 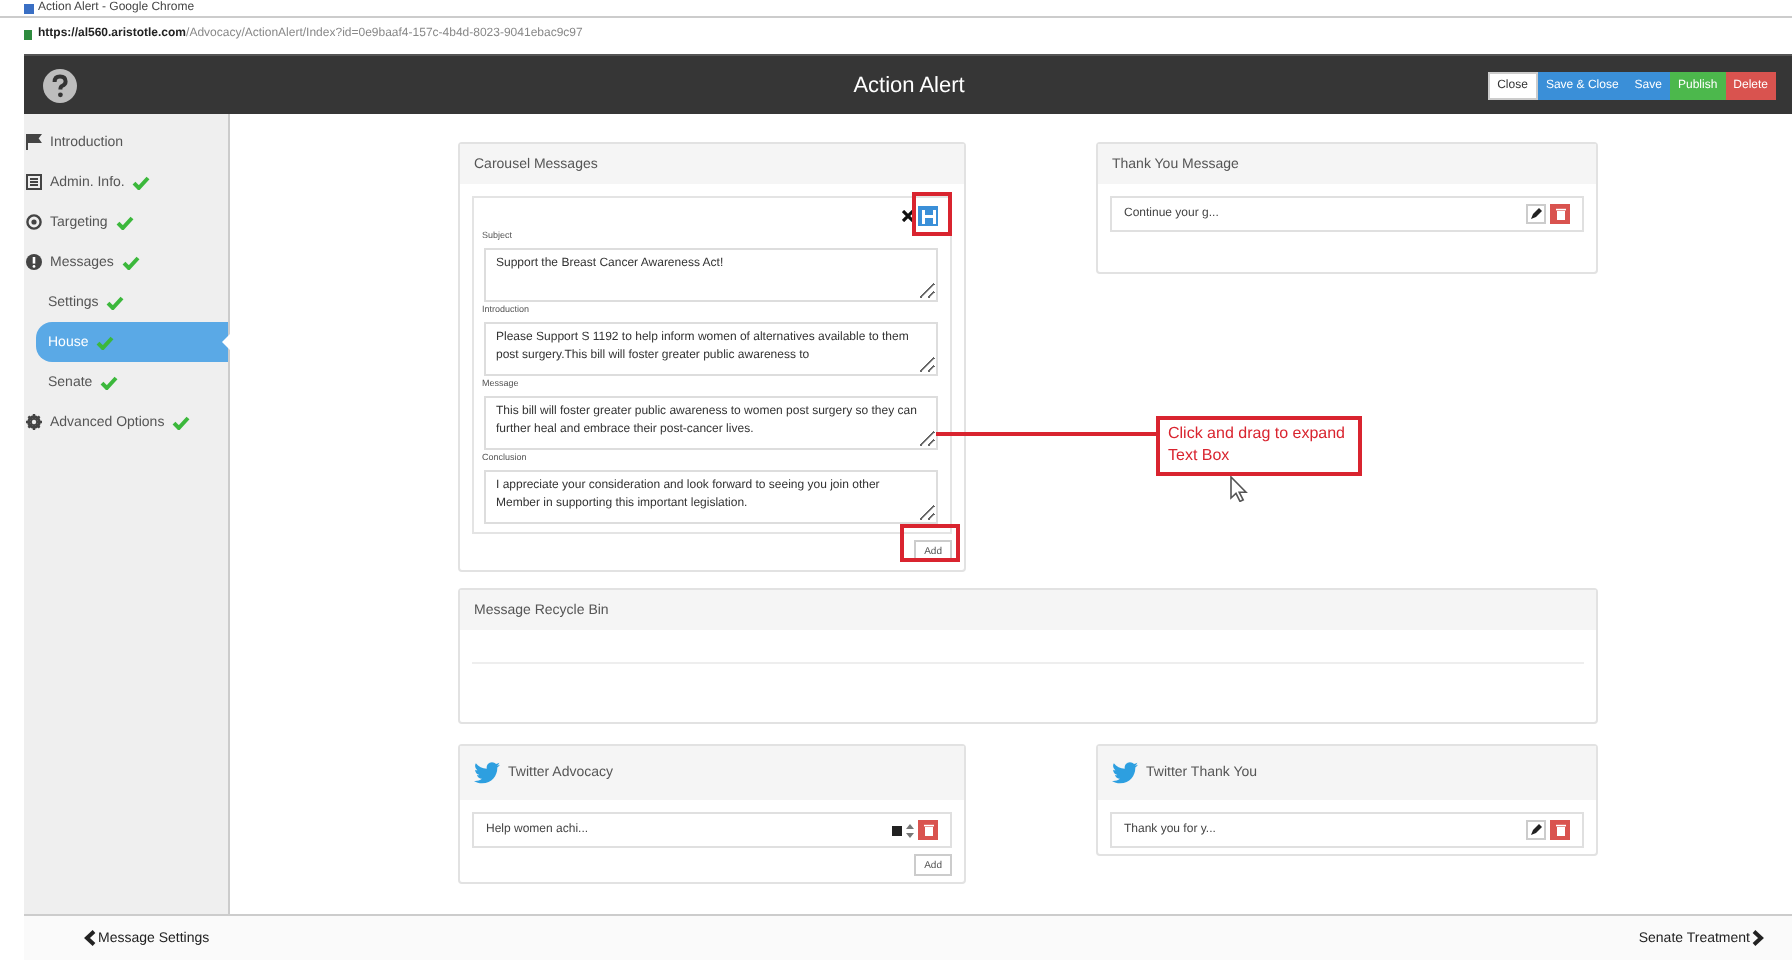 What do you see at coordinates (90, 938) in the screenshot?
I see `chevron-left-icon` at bounding box center [90, 938].